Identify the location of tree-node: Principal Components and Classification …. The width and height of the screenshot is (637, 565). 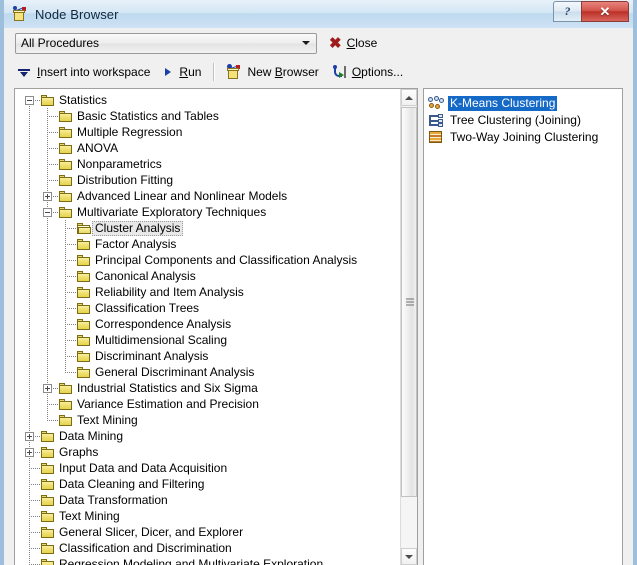
(207, 260).